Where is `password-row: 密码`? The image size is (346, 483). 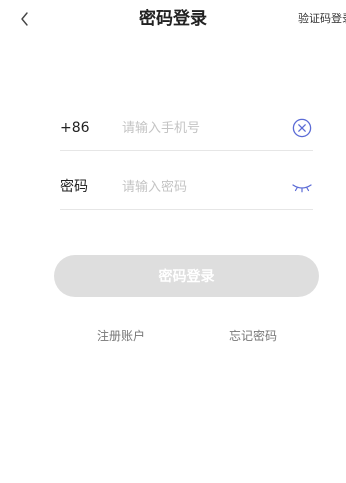 password-row: 密码 is located at coordinates (186, 187).